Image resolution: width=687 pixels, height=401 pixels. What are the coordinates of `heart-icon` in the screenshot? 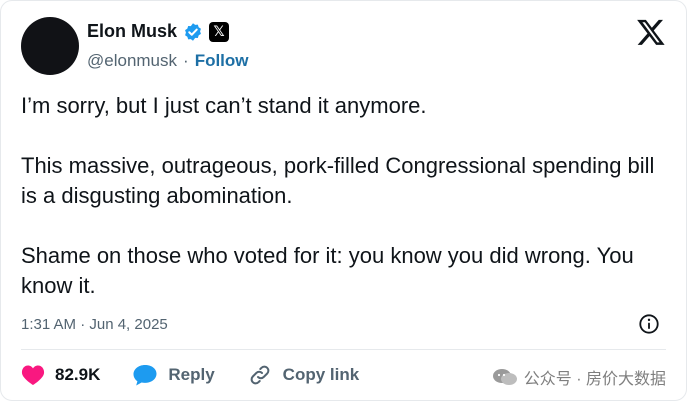 It's located at (33, 375).